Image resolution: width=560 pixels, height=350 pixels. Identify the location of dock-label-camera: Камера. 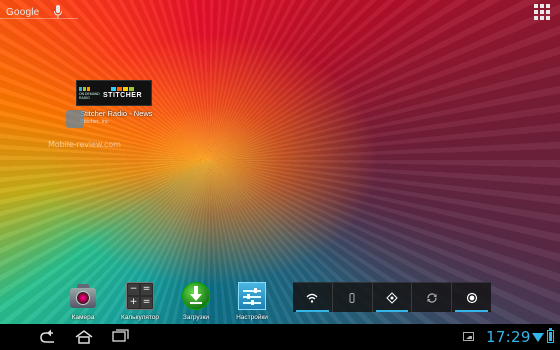
(83, 317).